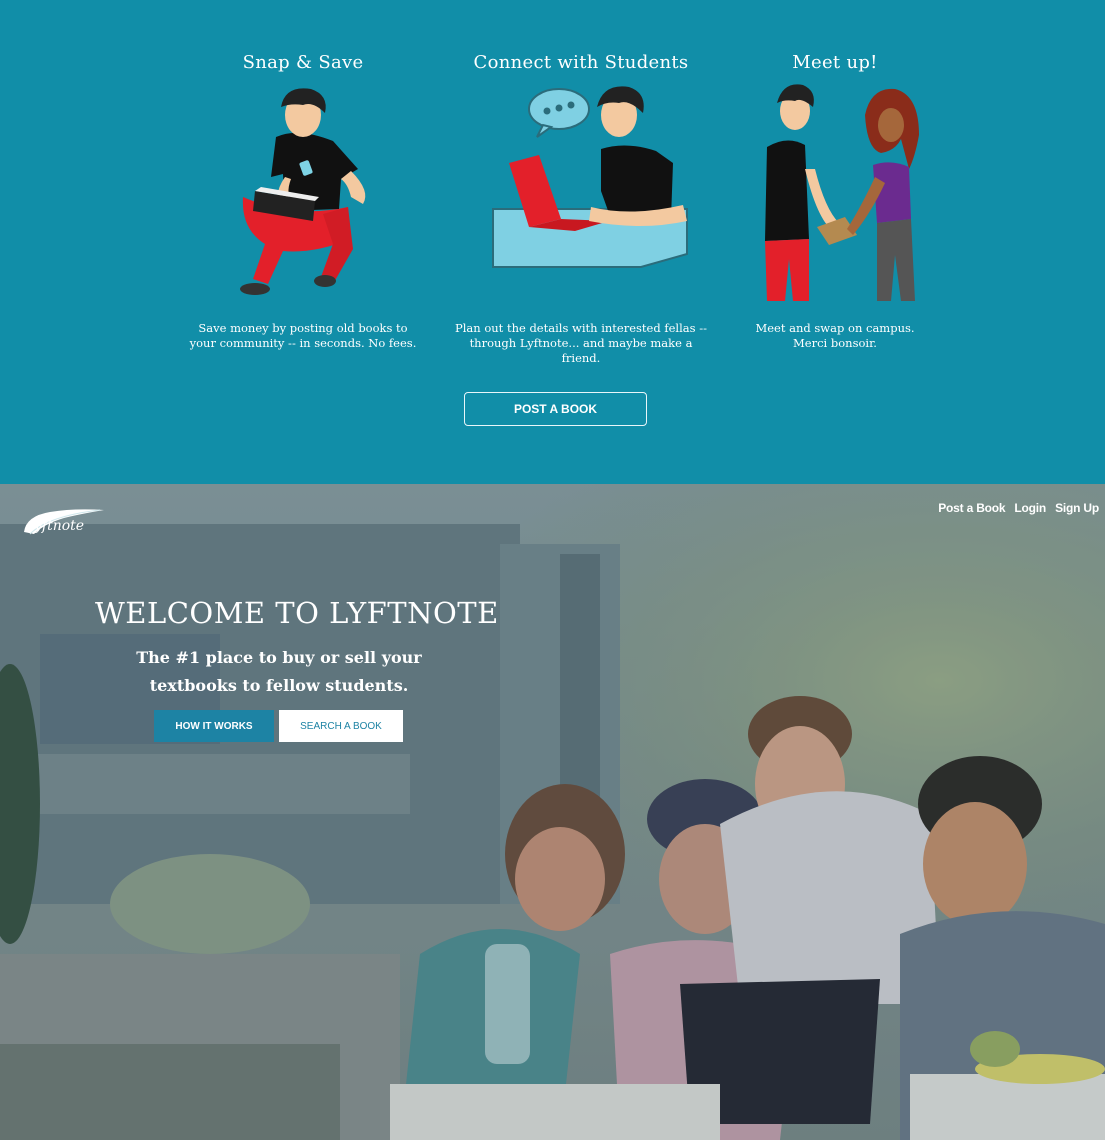  What do you see at coordinates (303, 193) in the screenshot?
I see `student-reading-illustration` at bounding box center [303, 193].